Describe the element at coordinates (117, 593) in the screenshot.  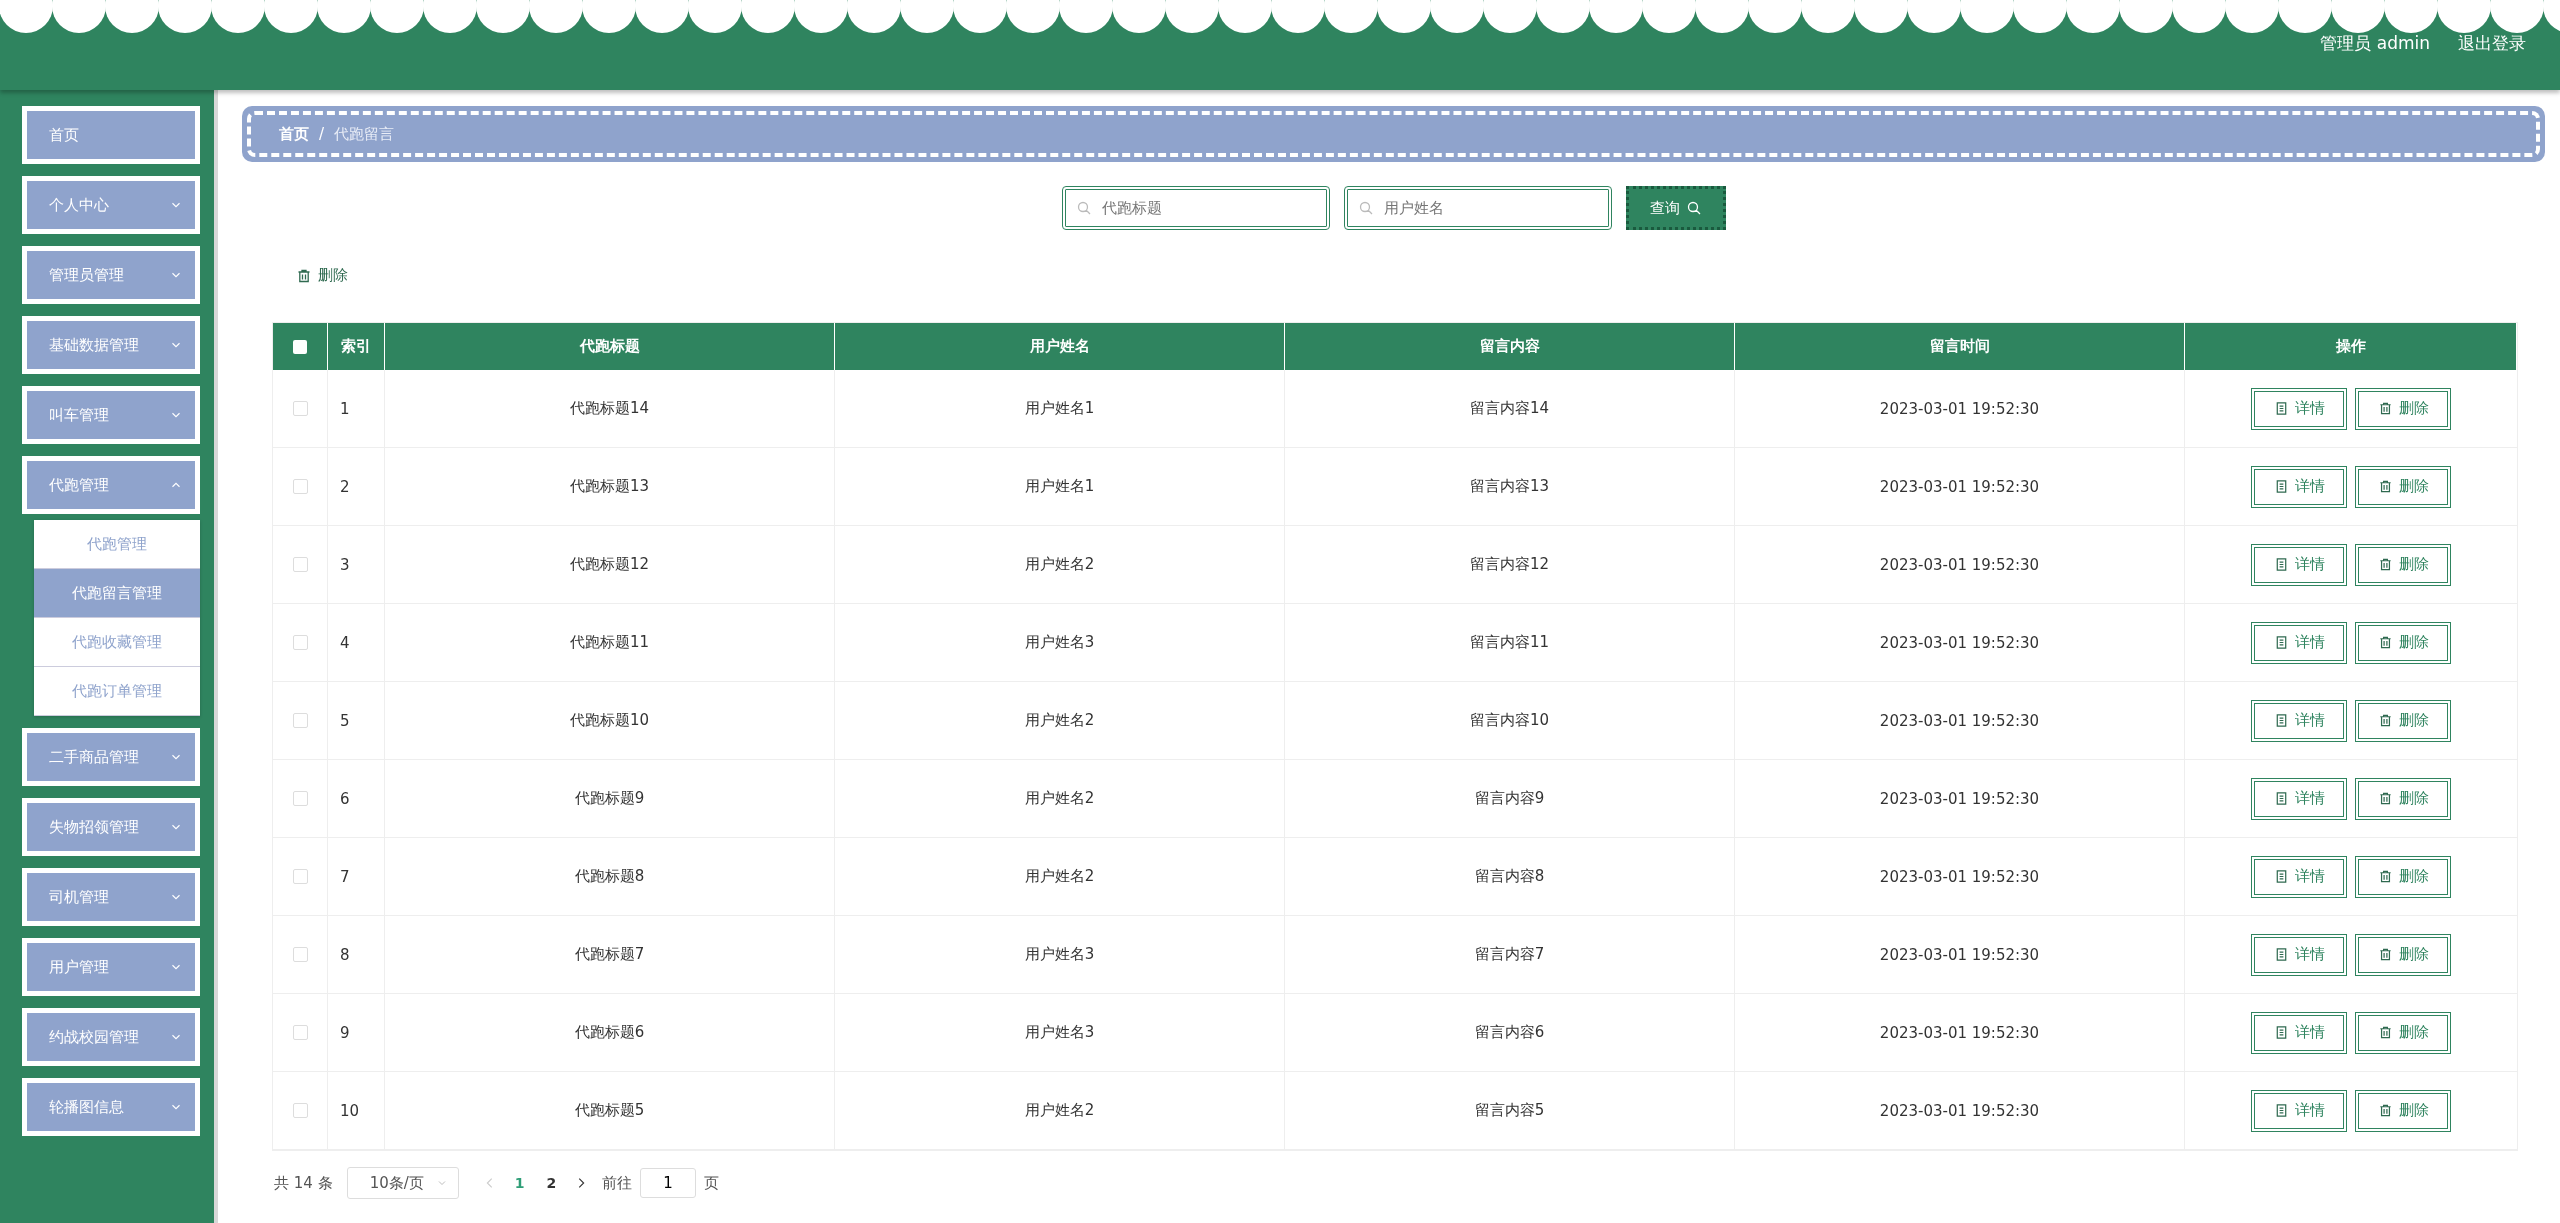
I see `submenu-item: 代跑留言管理` at that location.